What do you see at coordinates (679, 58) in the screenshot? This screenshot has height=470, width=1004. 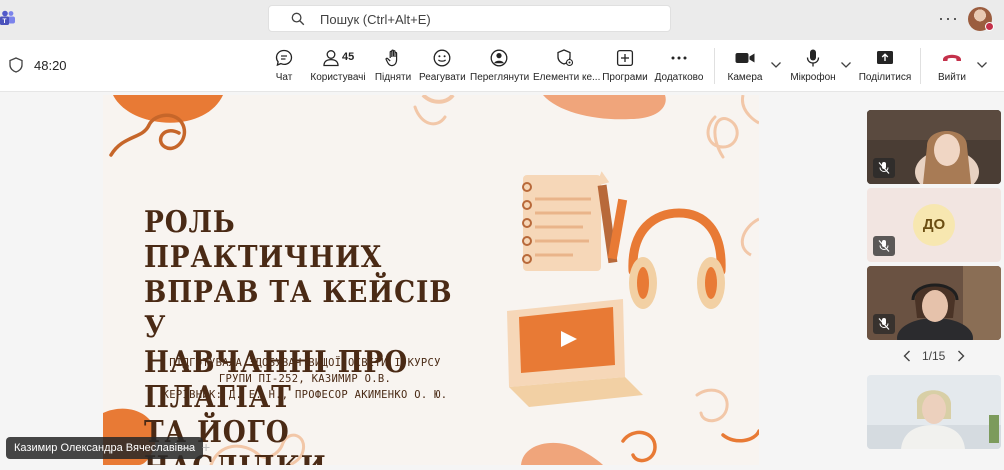 I see `more-icon` at bounding box center [679, 58].